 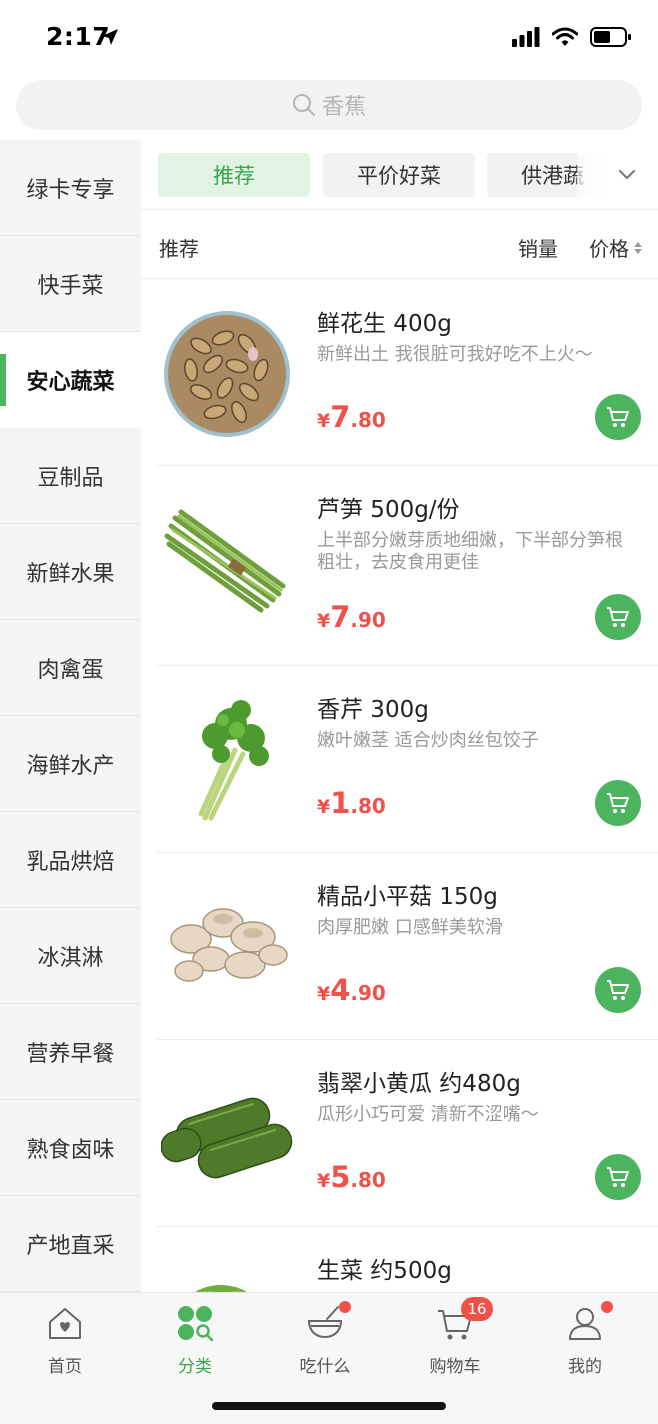 I want to click on product-description: 嫩叶嫩茎 适合炒肉丝包饺子, so click(x=428, y=740).